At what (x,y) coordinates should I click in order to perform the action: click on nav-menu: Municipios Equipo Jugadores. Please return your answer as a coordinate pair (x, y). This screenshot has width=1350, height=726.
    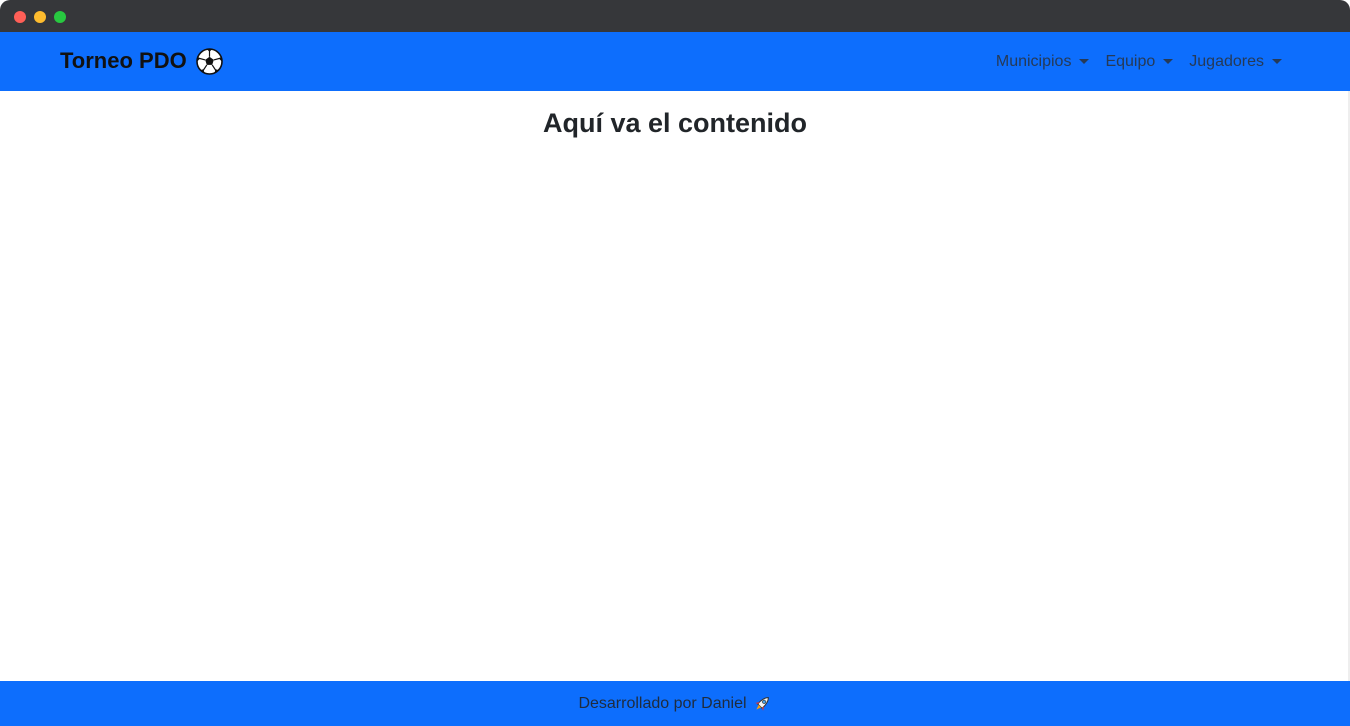
    Looking at the image, I should click on (1139, 61).